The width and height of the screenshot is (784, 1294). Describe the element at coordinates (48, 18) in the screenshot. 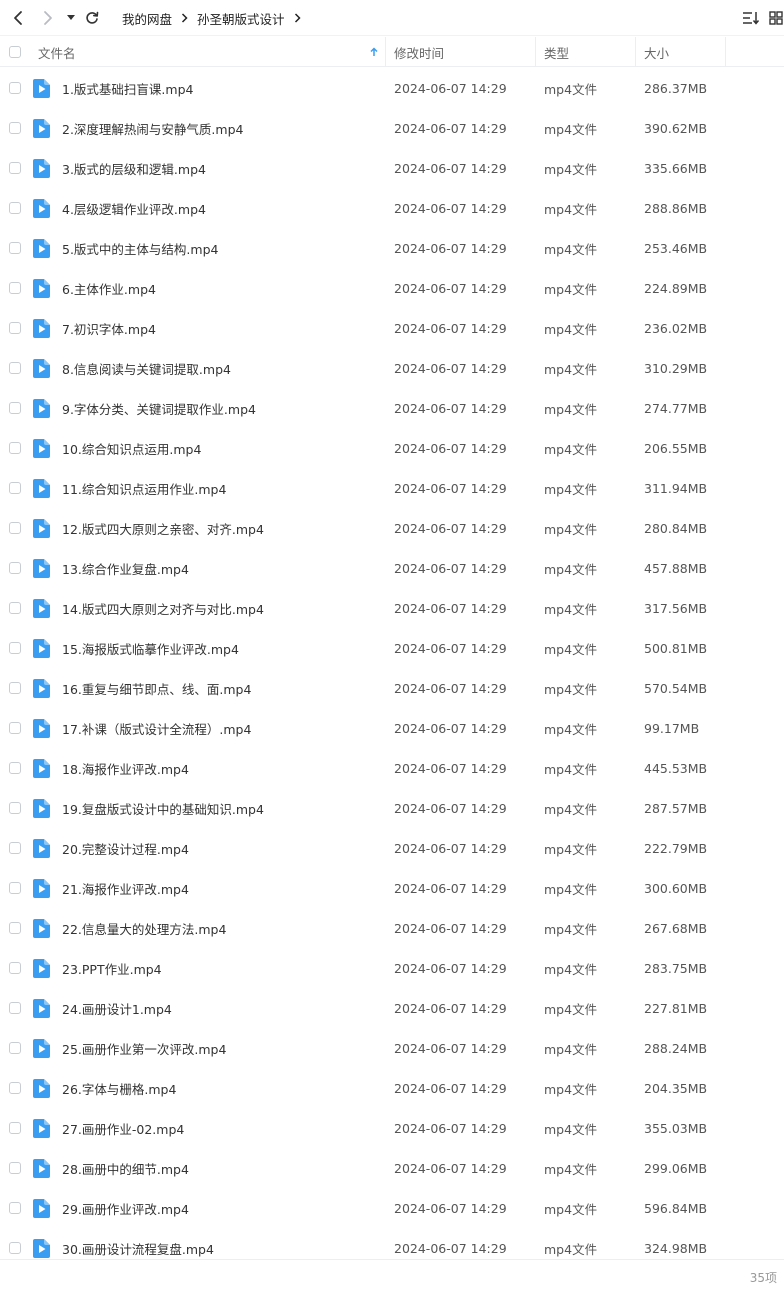

I see `forward-button` at that location.